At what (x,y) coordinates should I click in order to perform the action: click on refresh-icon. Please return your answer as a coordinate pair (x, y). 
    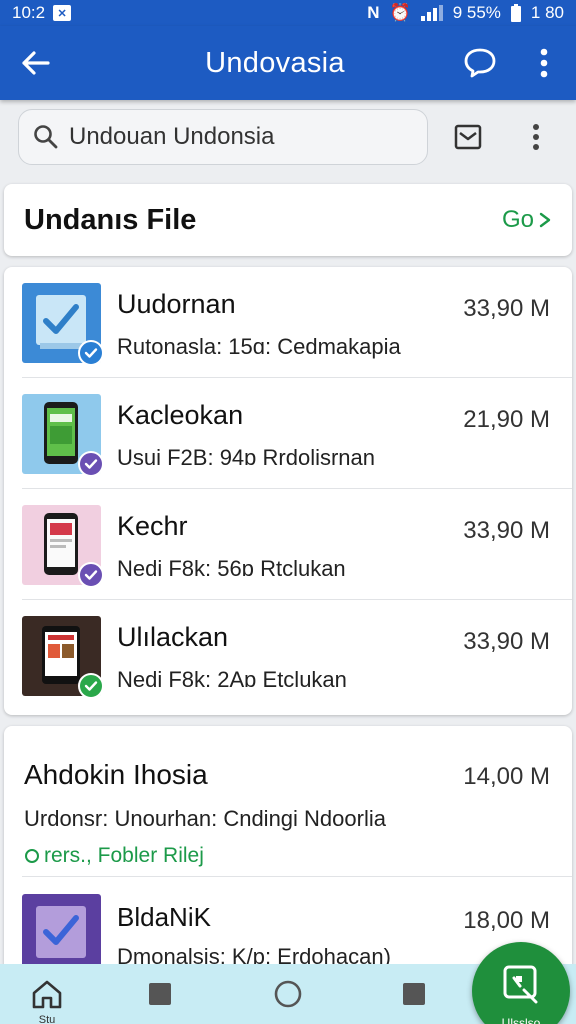
    Looking at the image, I should click on (32, 856).